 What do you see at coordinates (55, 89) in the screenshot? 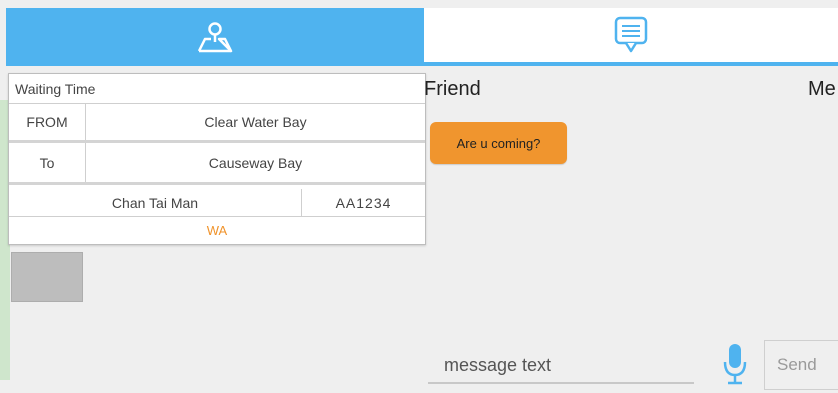
I see `waiting-time-label: Waiting Time` at bounding box center [55, 89].